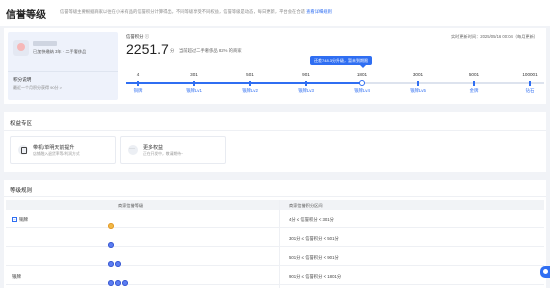 The image size is (550, 288). Describe the element at coordinates (138, 74) in the screenshot. I see `level-score: 4` at that location.